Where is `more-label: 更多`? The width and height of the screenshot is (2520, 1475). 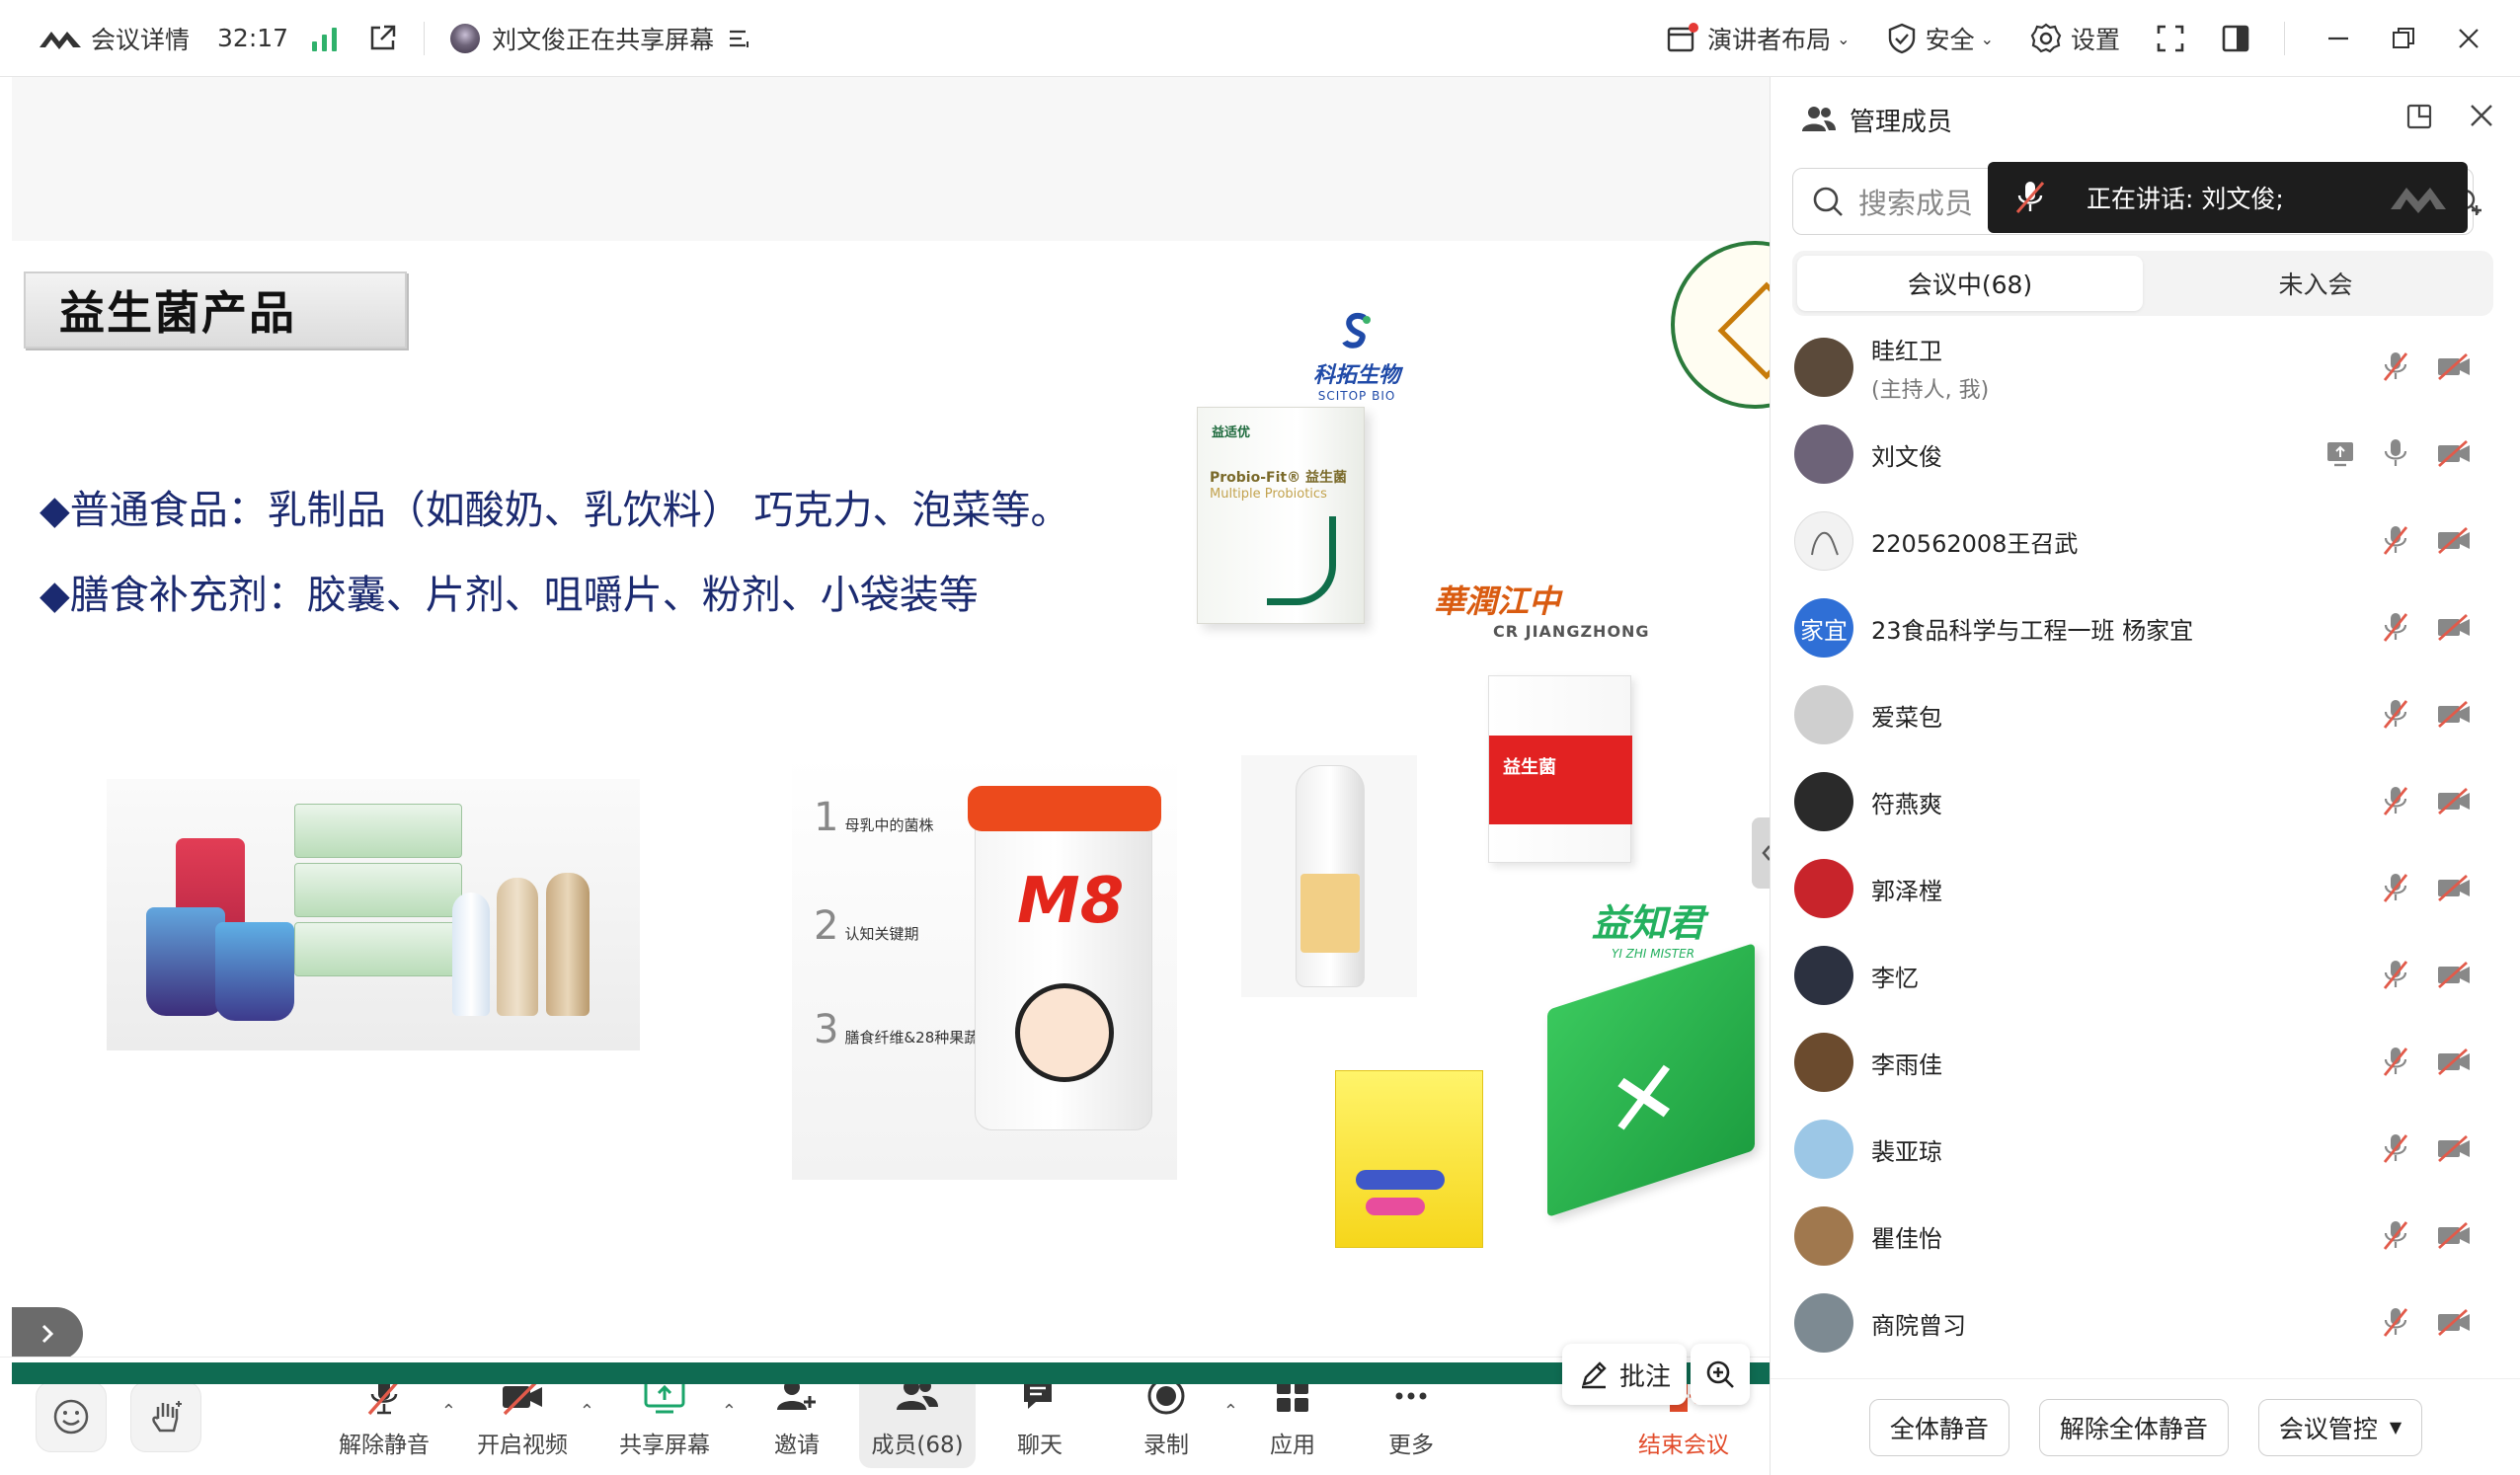
more-label: 更多 is located at coordinates (1411, 1445).